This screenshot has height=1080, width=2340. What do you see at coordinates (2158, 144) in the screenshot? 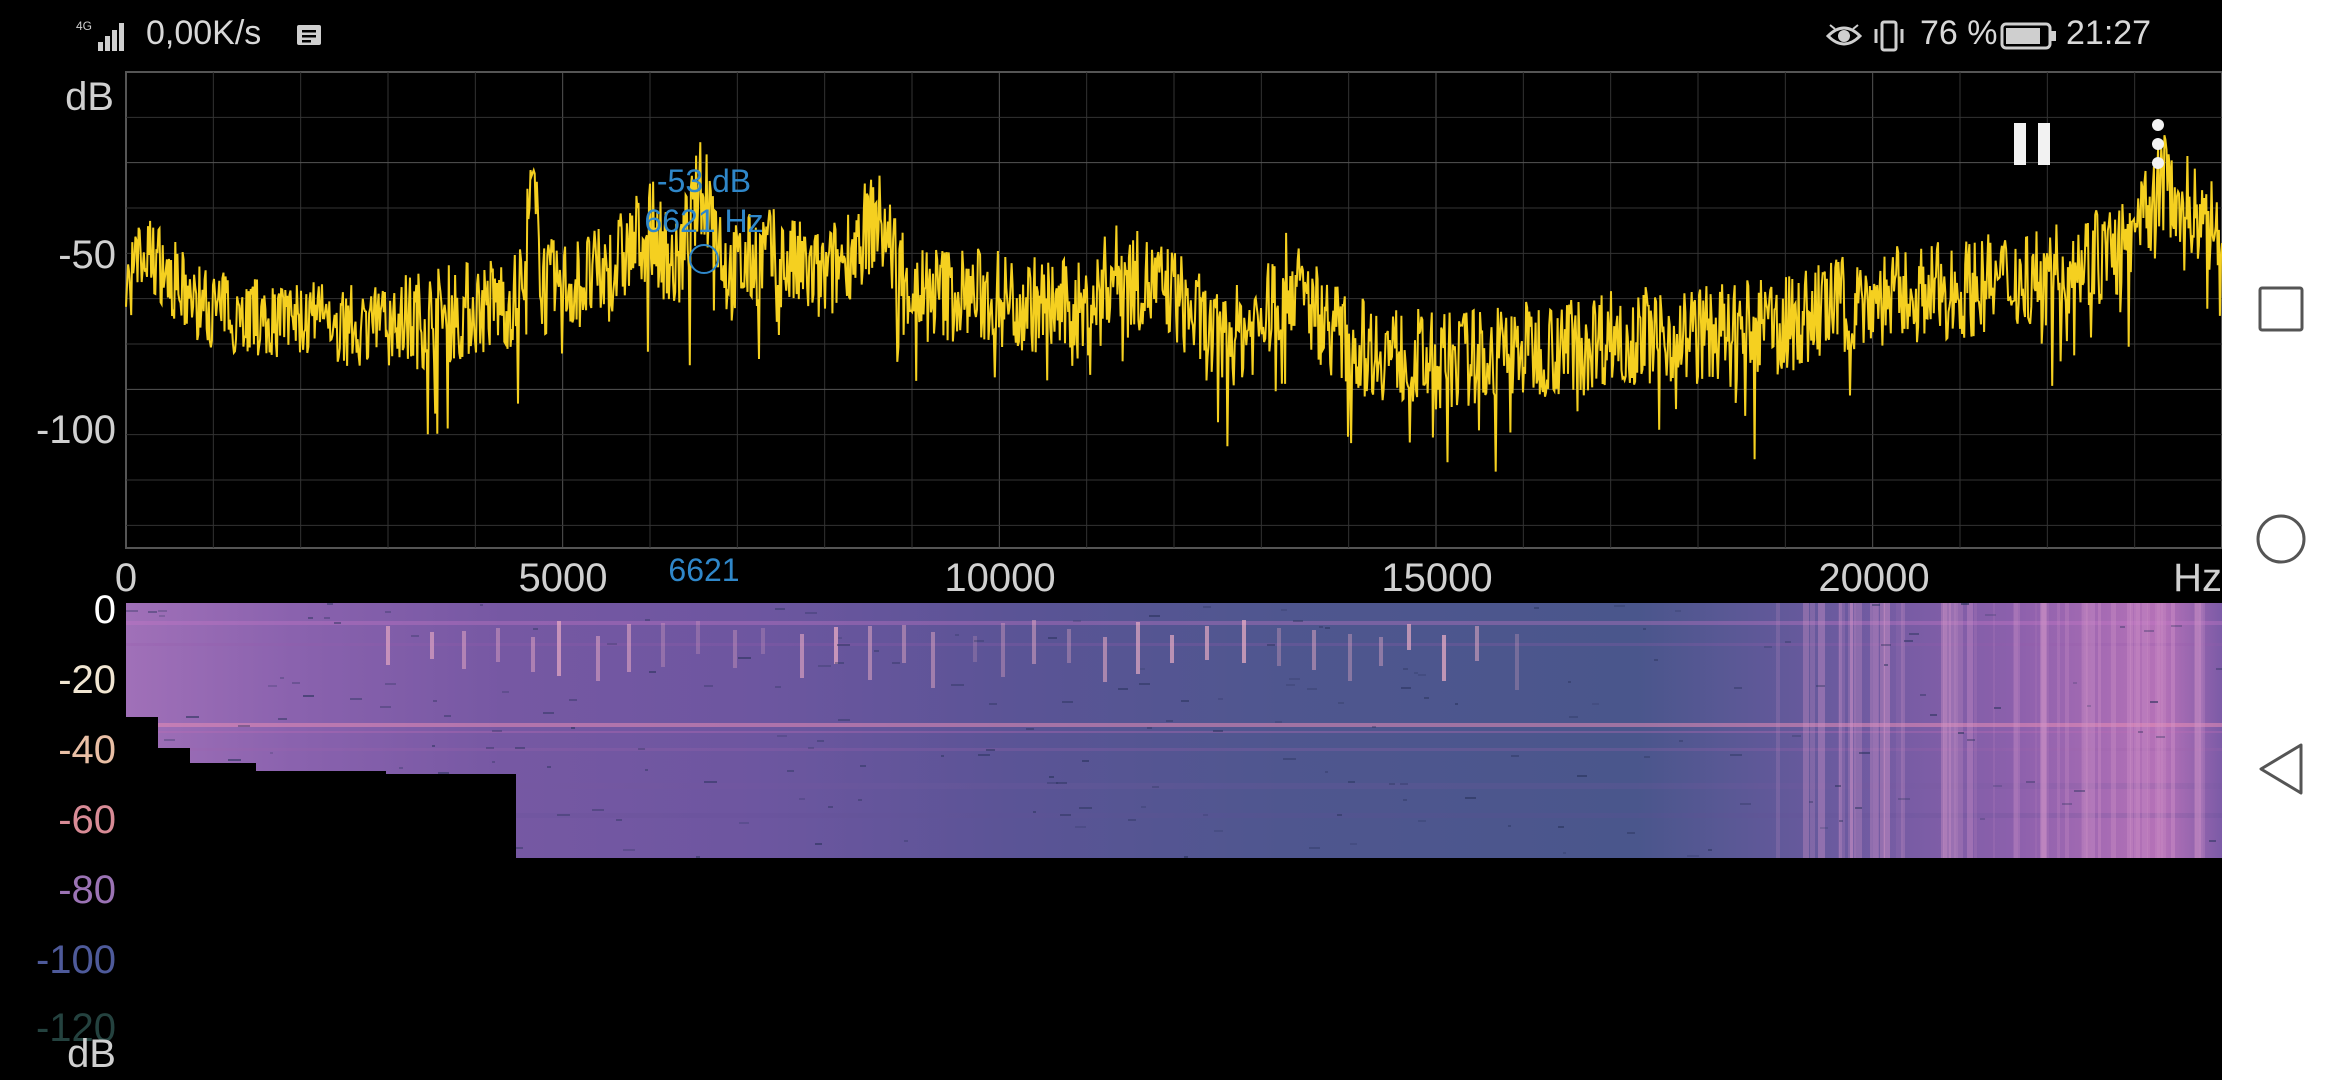
I see `more-options-button` at bounding box center [2158, 144].